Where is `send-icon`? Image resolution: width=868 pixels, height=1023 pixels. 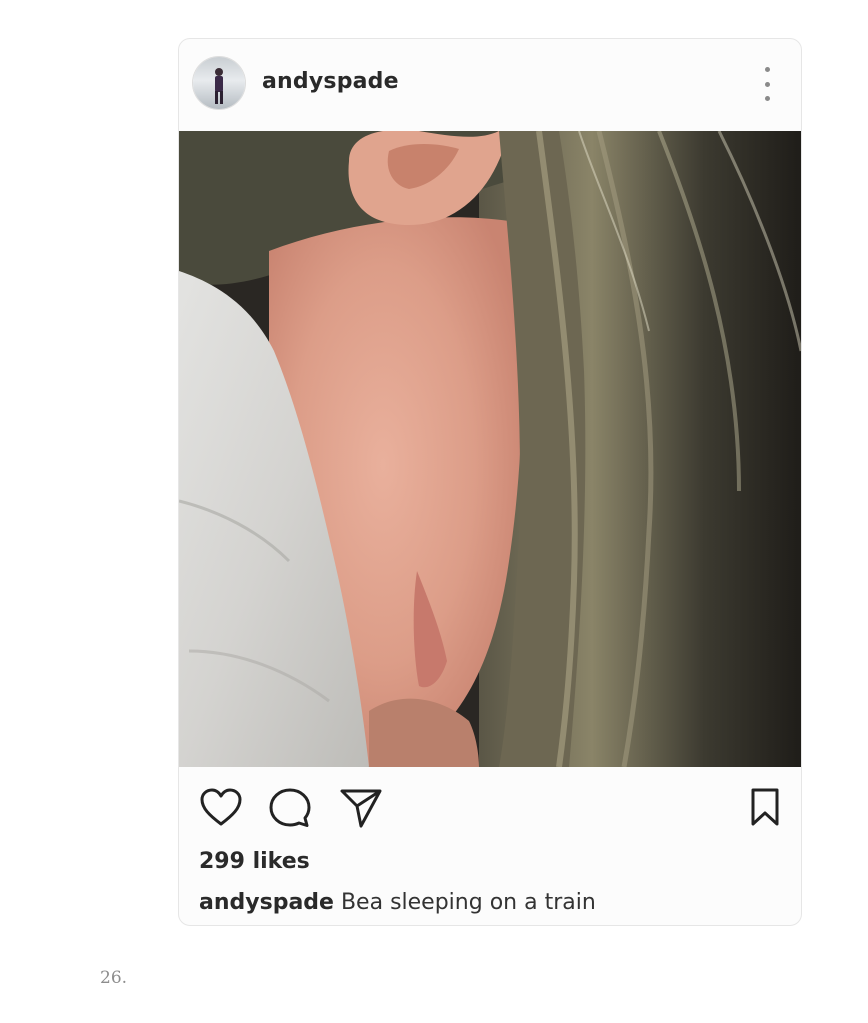 send-icon is located at coordinates (361, 808).